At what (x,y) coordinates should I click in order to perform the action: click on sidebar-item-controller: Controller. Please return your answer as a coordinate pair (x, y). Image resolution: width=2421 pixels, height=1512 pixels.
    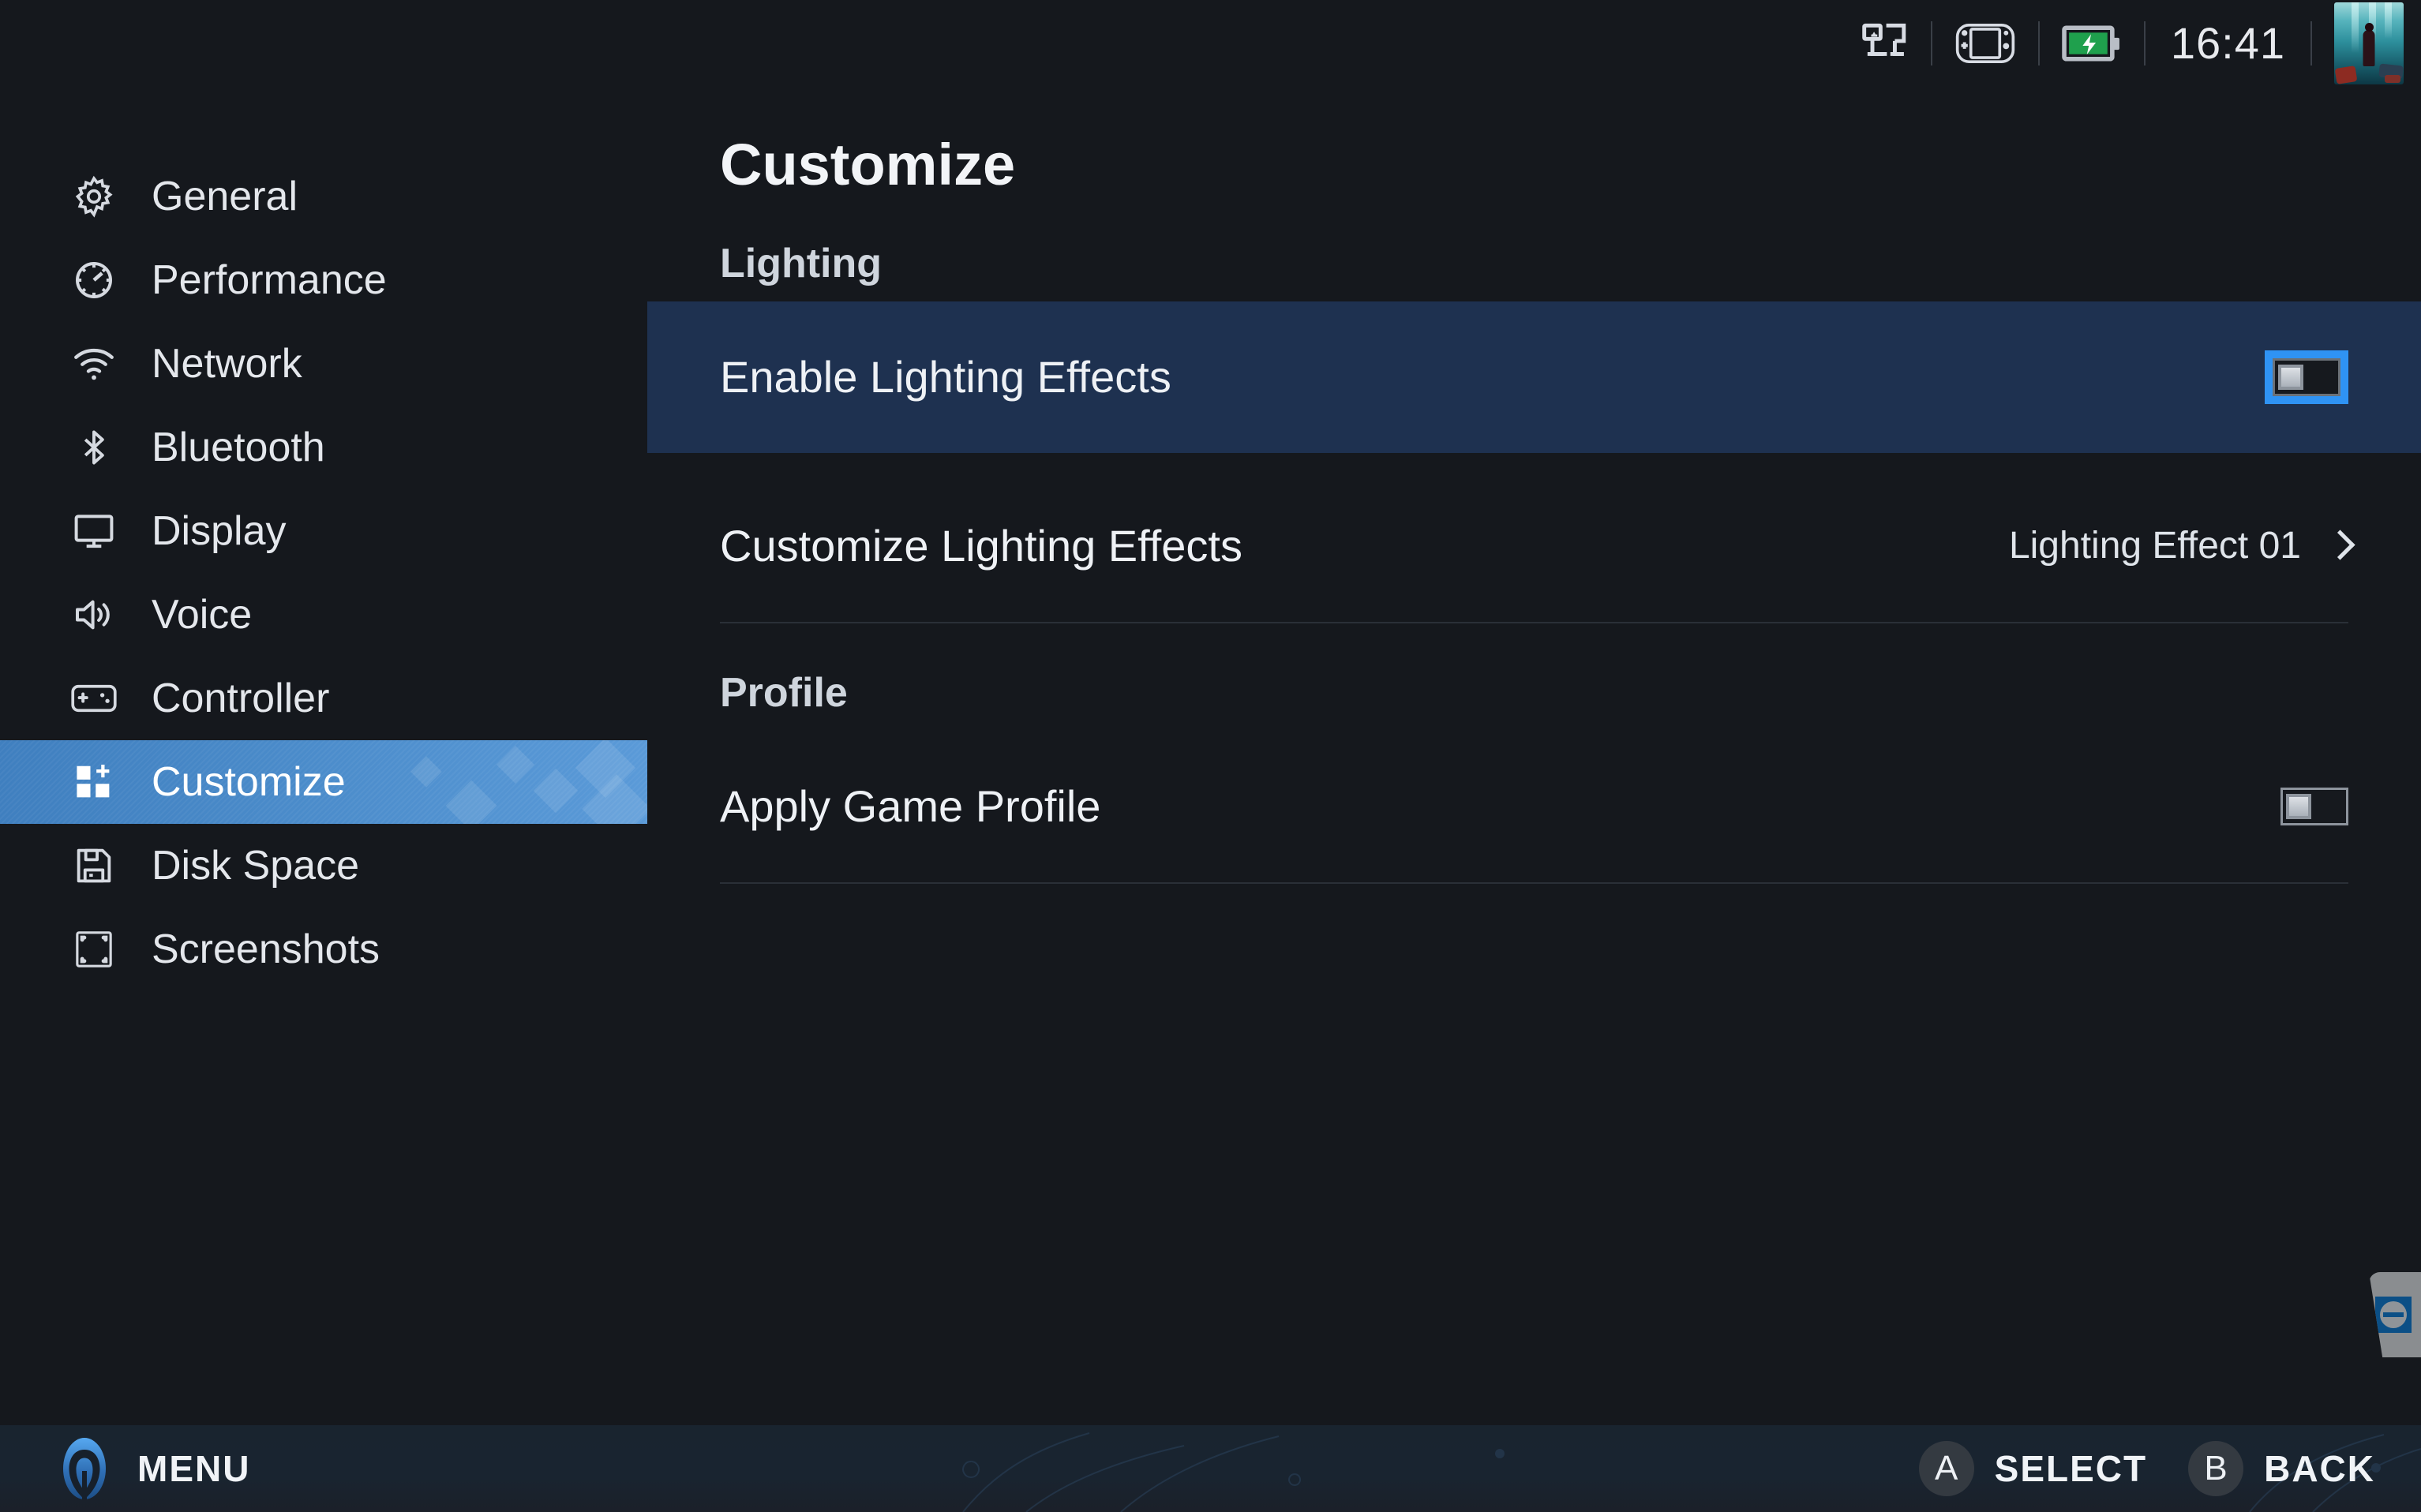
    Looking at the image, I should click on (323, 699).